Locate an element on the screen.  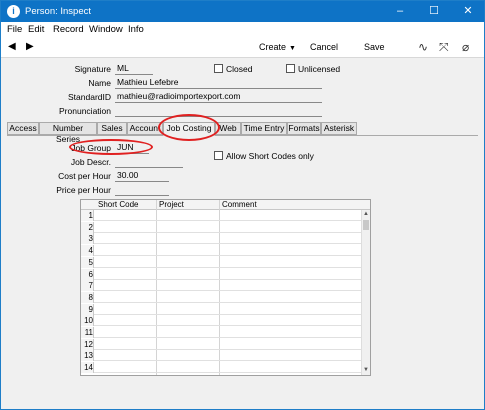
tab-formats: Formats is located at coordinates (304, 128).